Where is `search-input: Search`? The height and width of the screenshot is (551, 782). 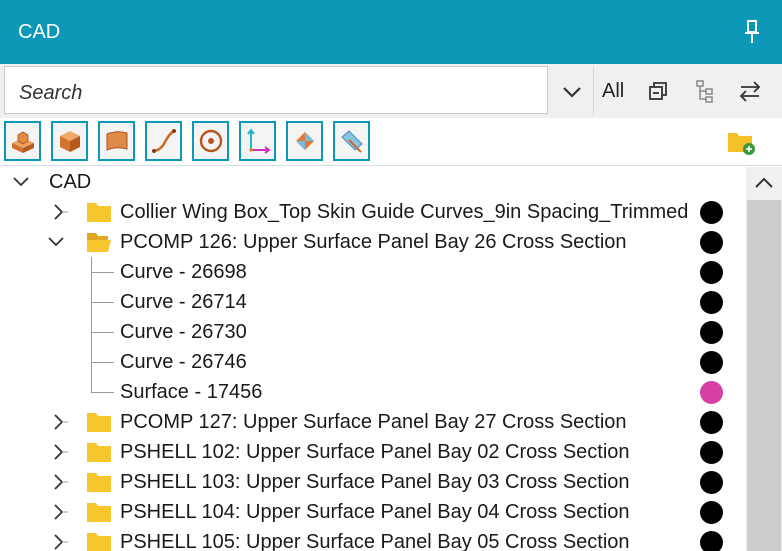
search-input: Search is located at coordinates (276, 90).